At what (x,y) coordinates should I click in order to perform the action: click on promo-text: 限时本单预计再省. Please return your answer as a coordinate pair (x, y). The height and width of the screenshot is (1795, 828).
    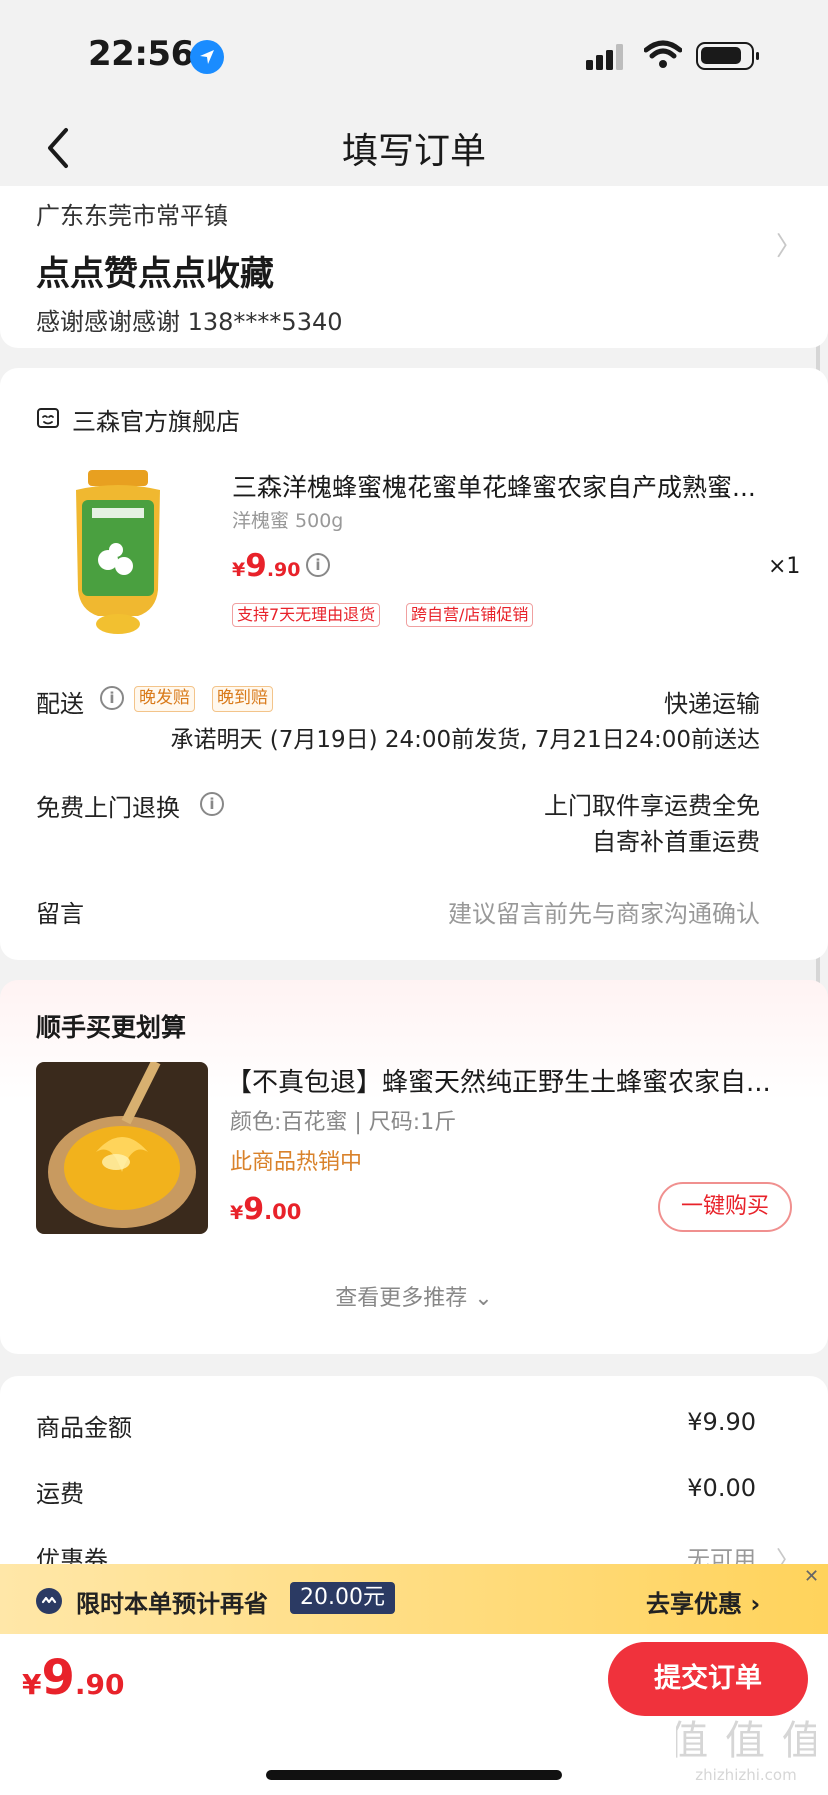
    Looking at the image, I should click on (172, 1604).